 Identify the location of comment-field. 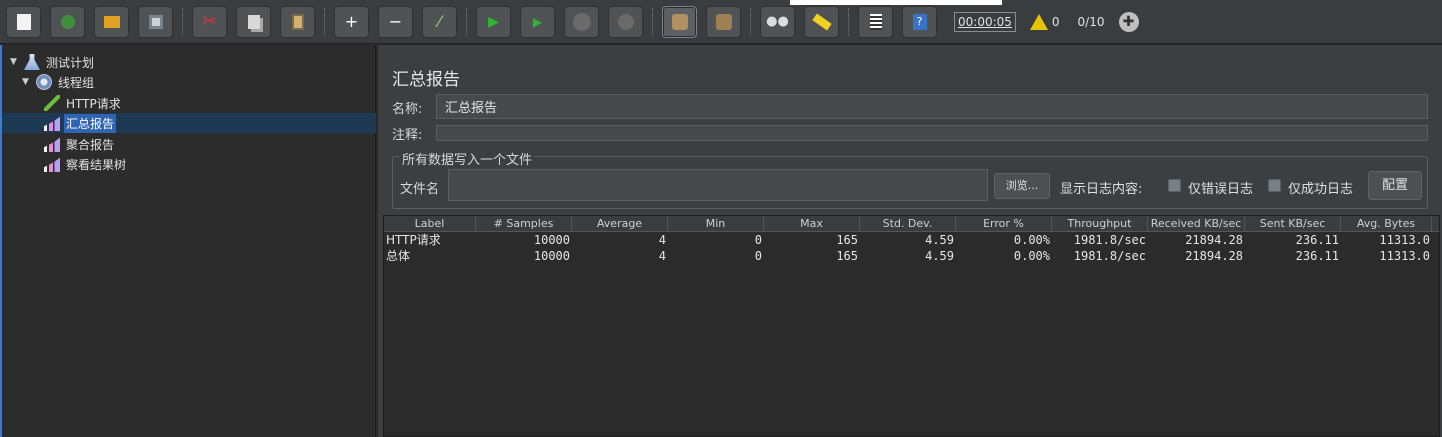
(932, 133).